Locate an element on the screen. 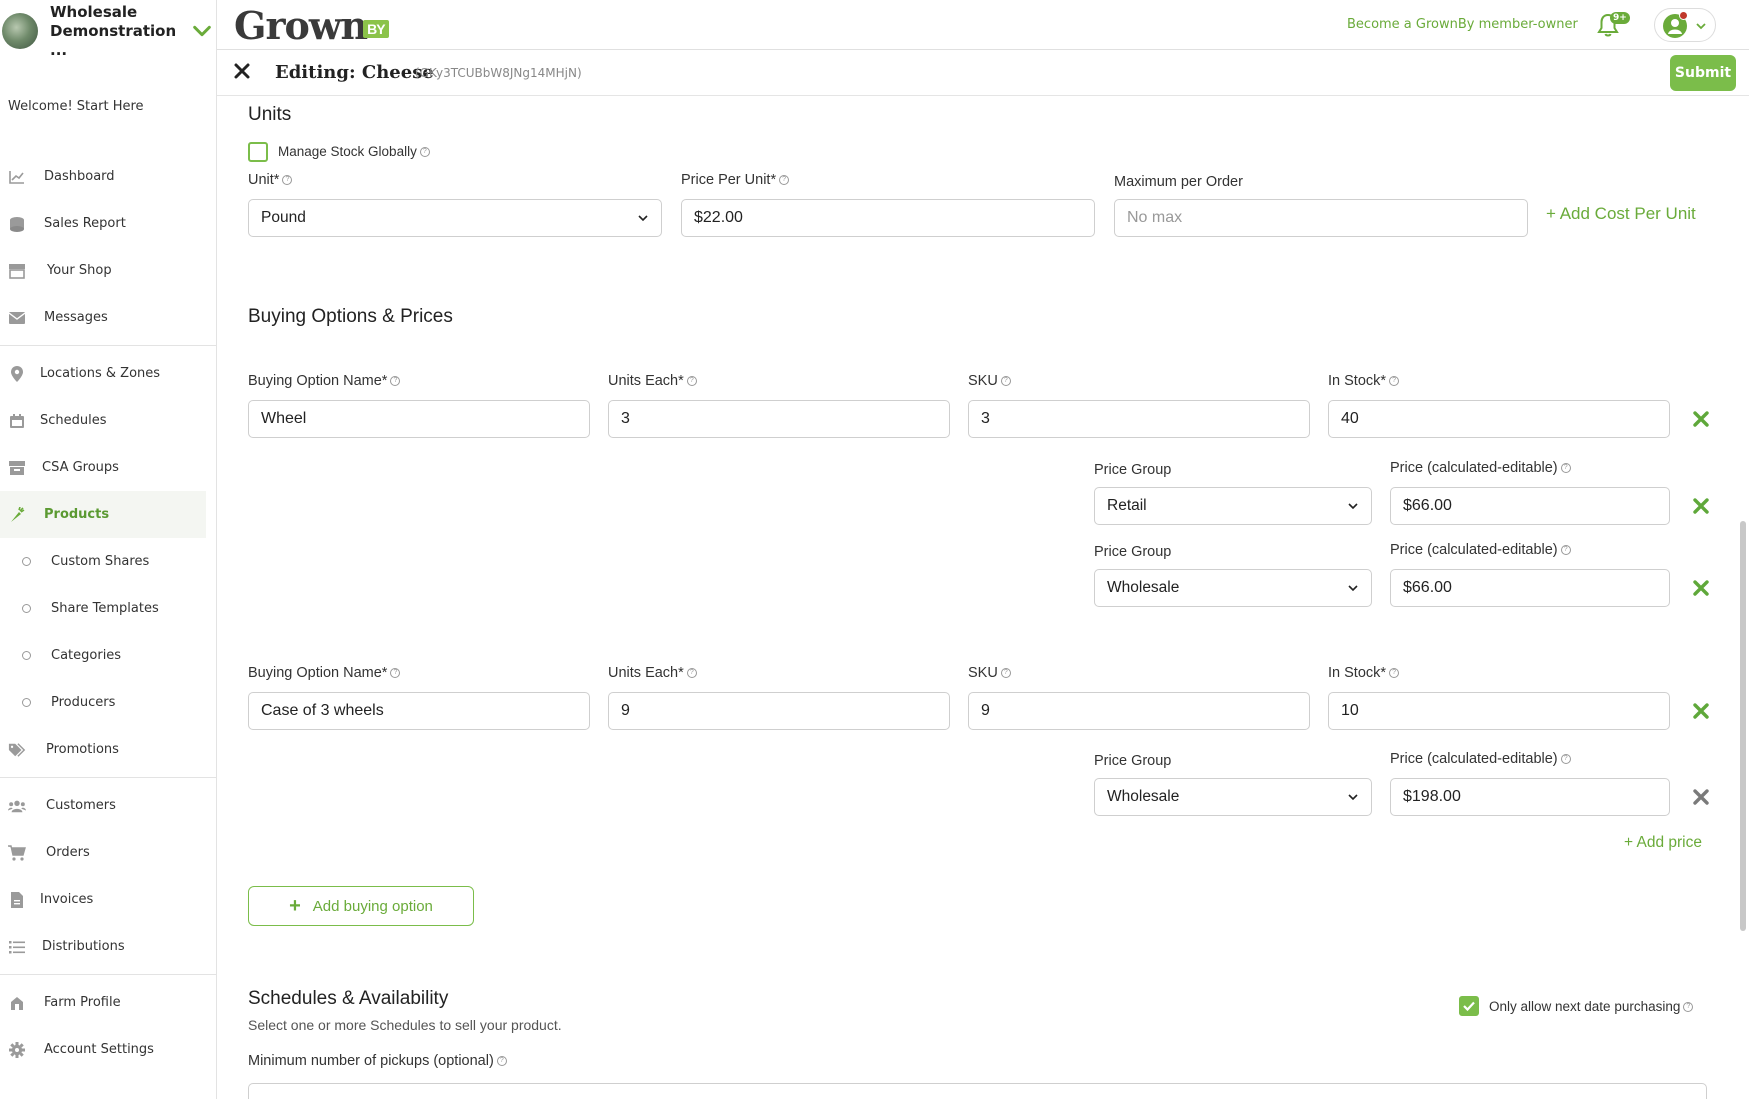 This screenshot has height=1099, width=1749. sidebar-item-csa-groups: CSA Groups is located at coordinates (108, 467).